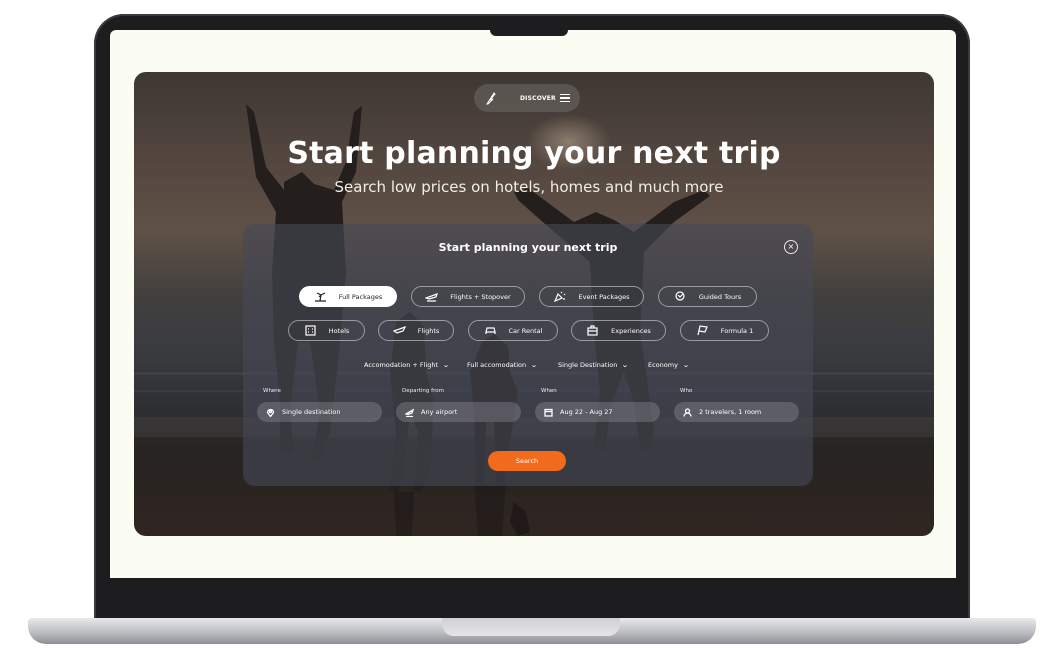 Image resolution: width=1058 pixels, height=648 pixels. Describe the element at coordinates (531, 627) in the screenshot. I see `laptop-groove` at that location.